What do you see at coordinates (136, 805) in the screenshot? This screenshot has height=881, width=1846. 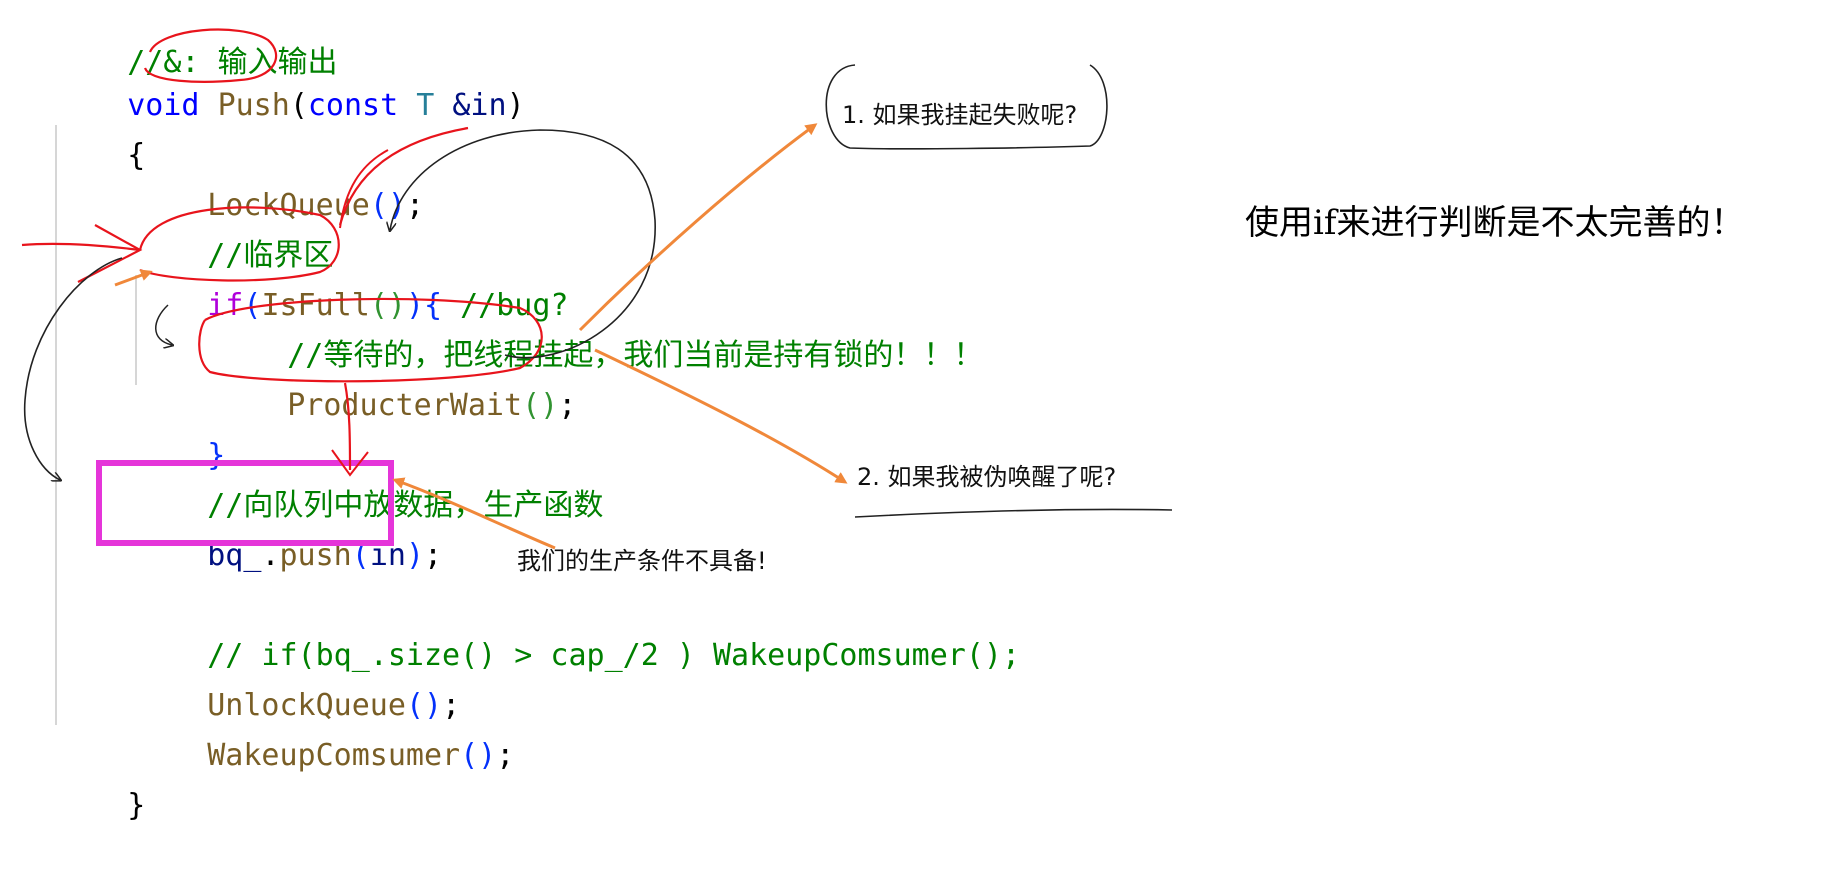 I see `close-brace: }` at bounding box center [136, 805].